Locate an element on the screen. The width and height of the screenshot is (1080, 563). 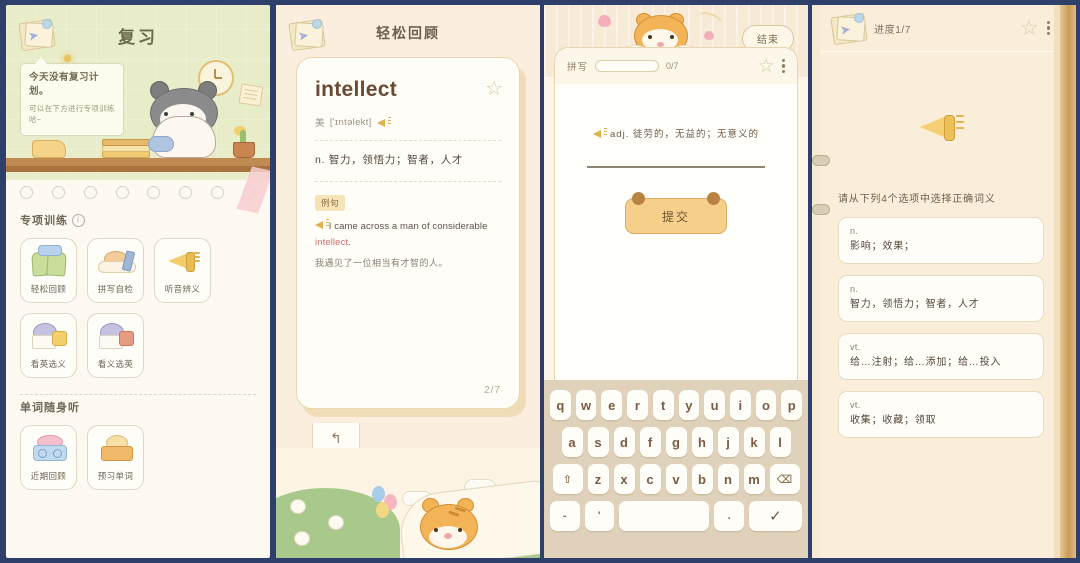
notebook-spiral-binding is located at coordinates (821, 185).